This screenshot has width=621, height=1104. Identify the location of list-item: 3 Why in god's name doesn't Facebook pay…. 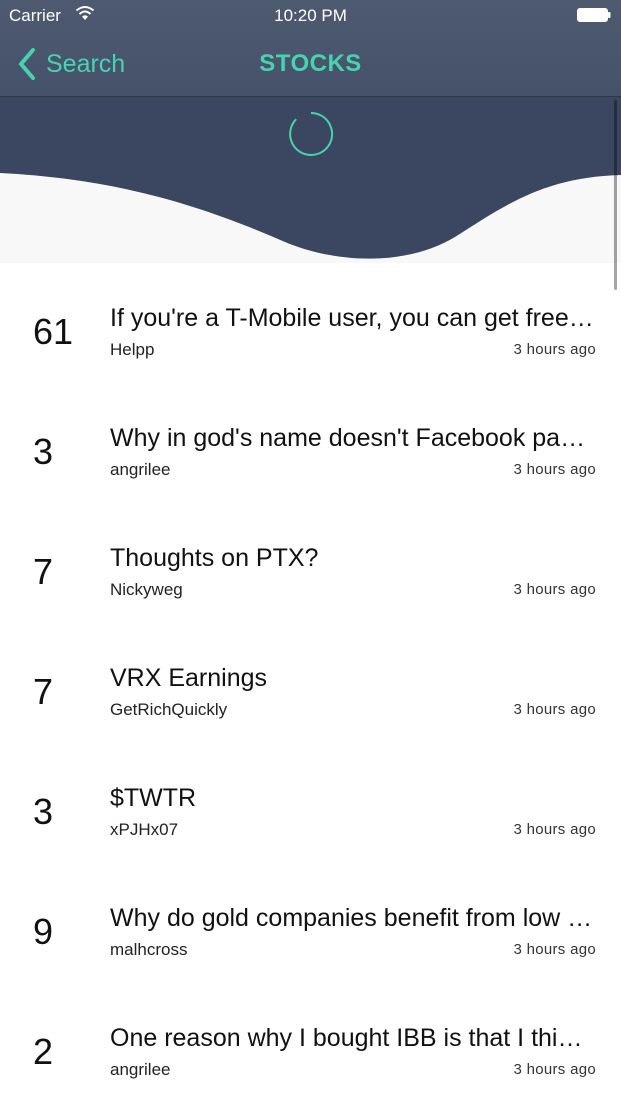
(310, 443).